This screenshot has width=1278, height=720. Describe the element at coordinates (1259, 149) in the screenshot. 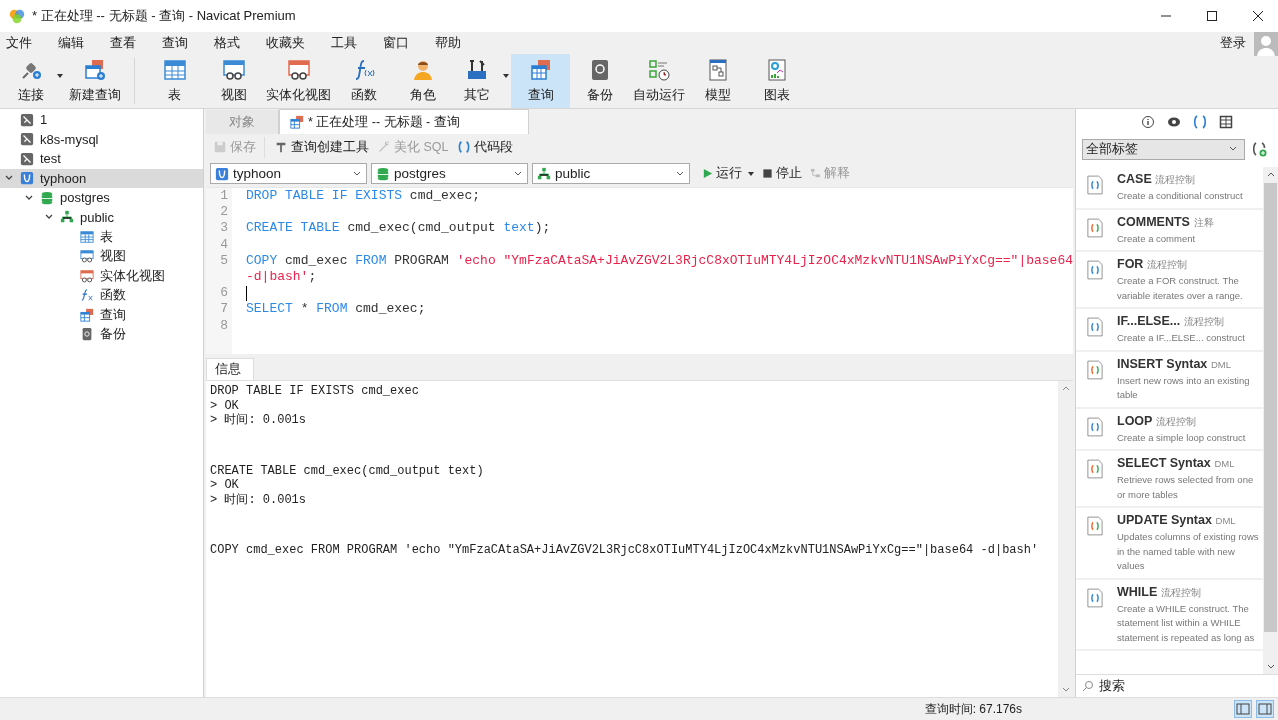

I see `add-snippet-icon` at that location.